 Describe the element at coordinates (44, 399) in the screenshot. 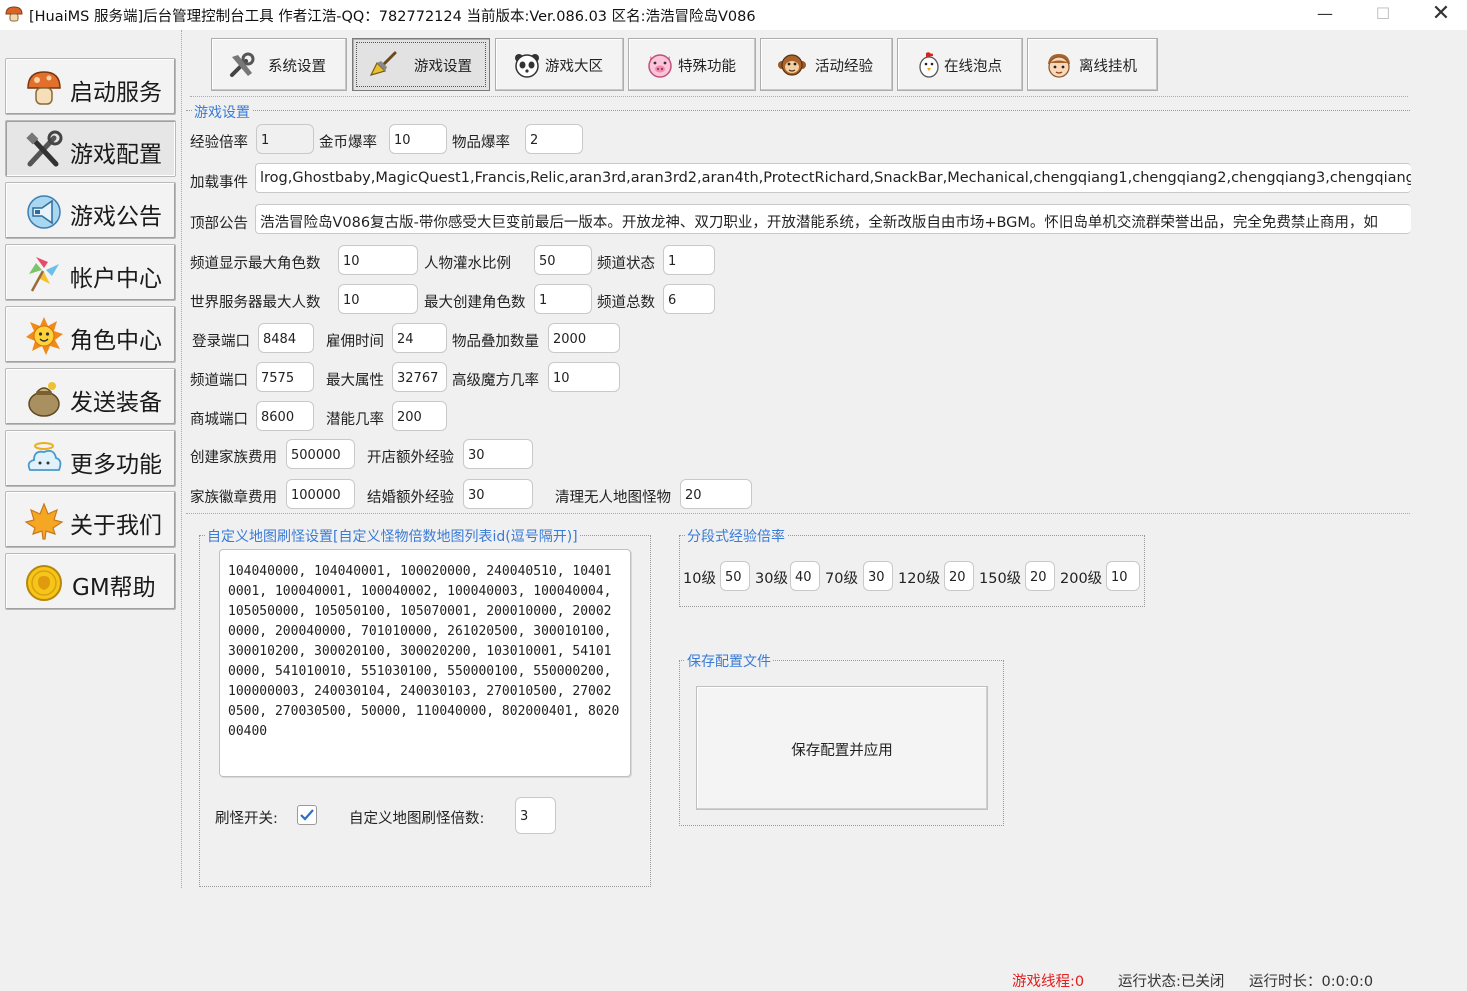

I see `bag-icon` at that location.